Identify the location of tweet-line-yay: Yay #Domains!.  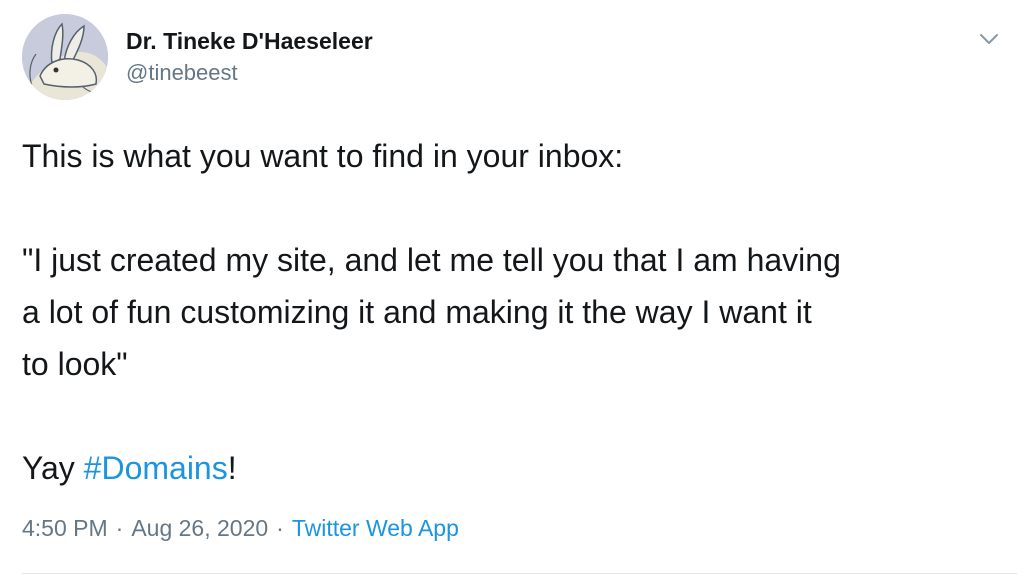
(514, 468).